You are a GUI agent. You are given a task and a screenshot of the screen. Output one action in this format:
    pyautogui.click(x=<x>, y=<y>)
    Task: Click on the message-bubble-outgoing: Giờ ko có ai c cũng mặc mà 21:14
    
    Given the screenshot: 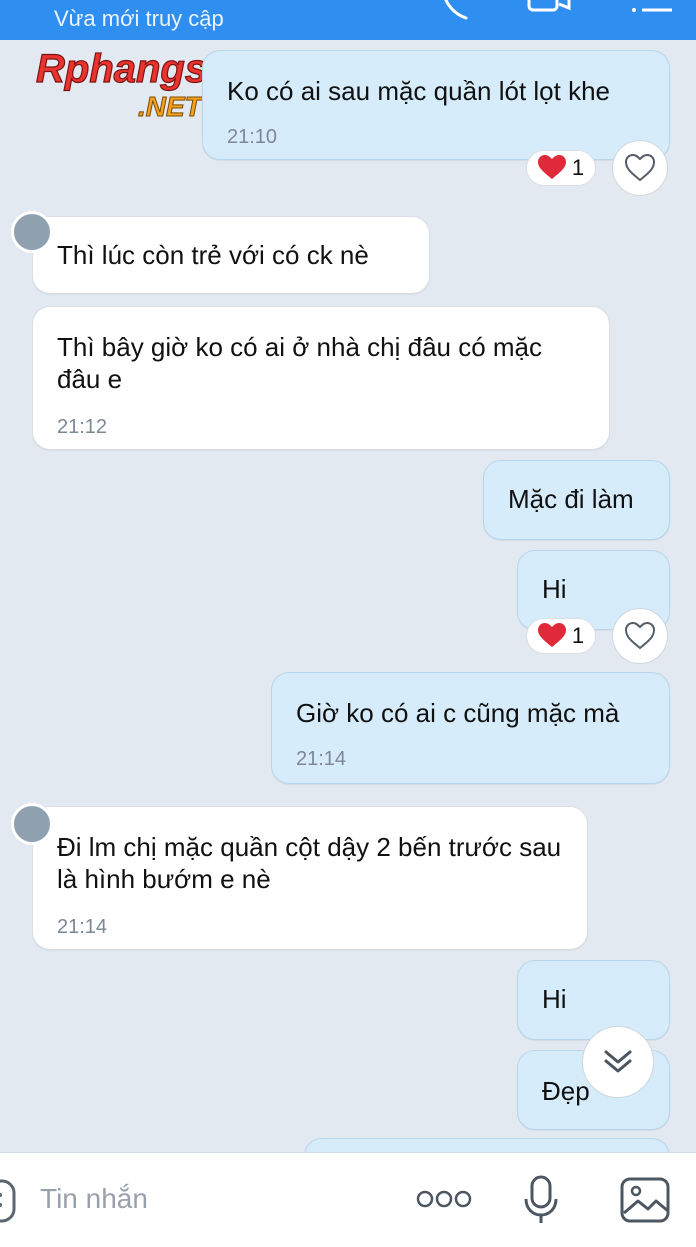 What is the action you would take?
    pyautogui.click(x=470, y=728)
    